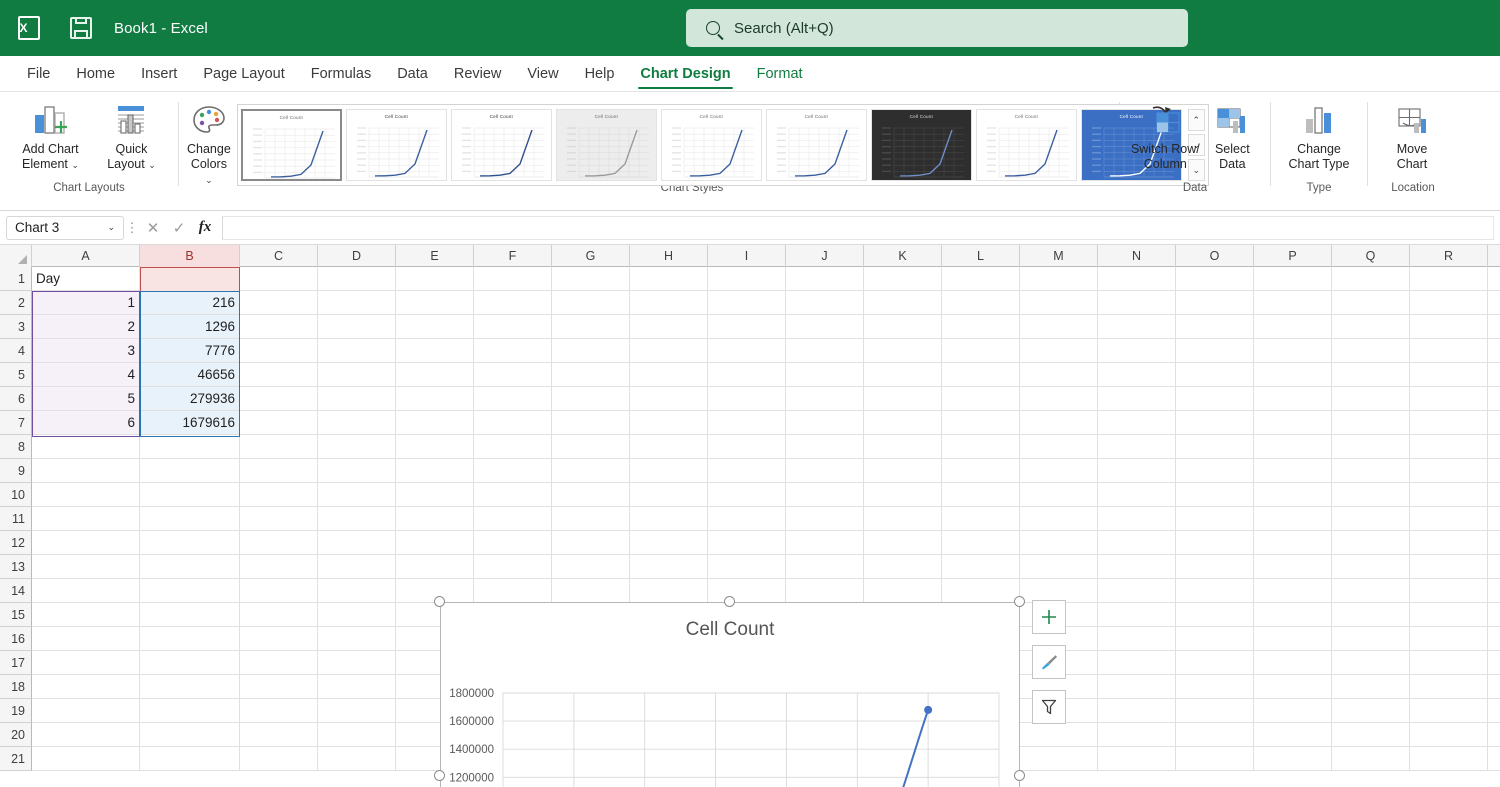 The height and width of the screenshot is (787, 1500). Describe the element at coordinates (513, 303) in the screenshot. I see `cell-F2` at that location.